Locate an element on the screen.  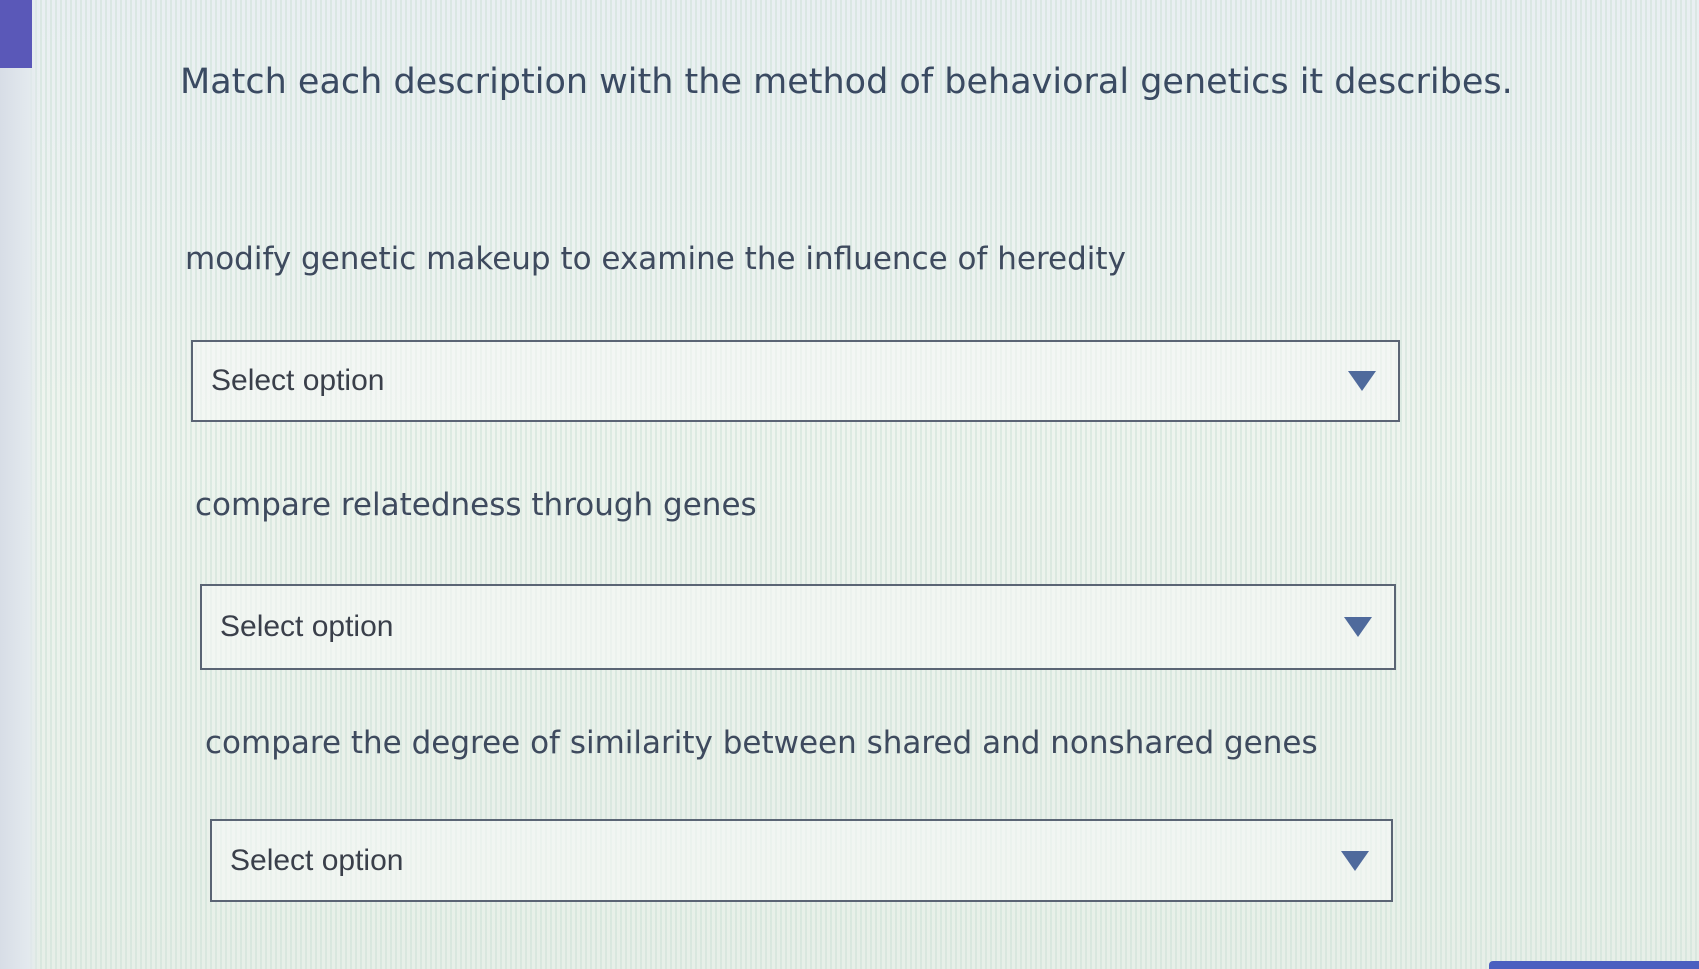
select-option-dropdown-1: Select option is located at coordinates (795, 381).